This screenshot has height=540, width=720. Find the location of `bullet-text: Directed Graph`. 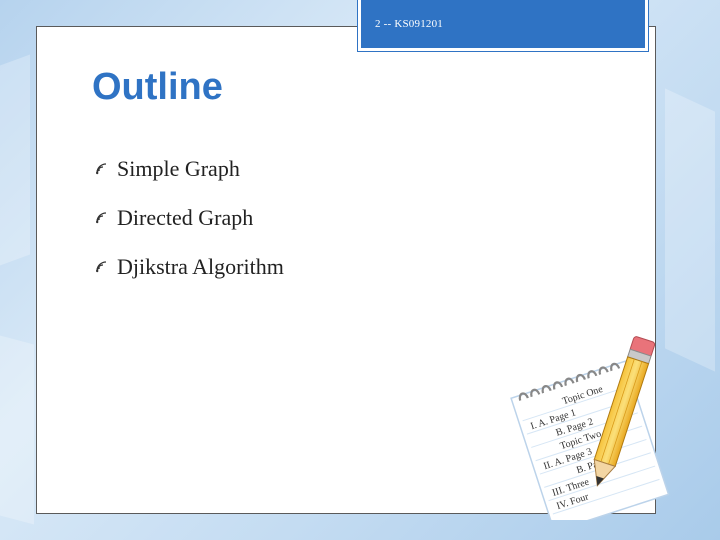

bullet-text: Directed Graph is located at coordinates (185, 217).